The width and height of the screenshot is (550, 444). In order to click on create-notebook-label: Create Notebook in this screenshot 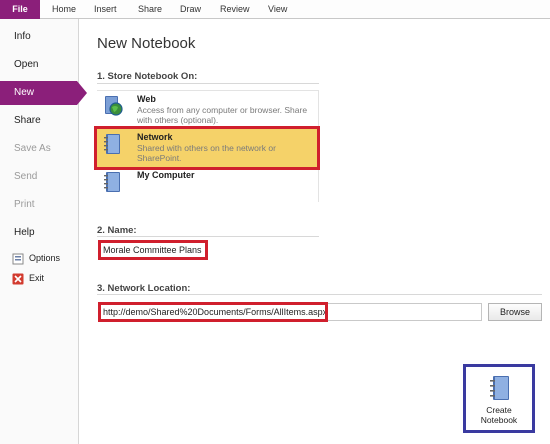, I will do `click(499, 415)`.